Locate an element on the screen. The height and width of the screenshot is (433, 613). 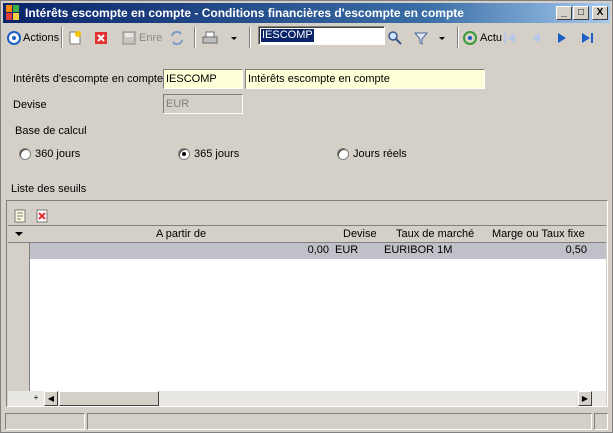
horizontal-scrollbar: + ◀ ▶ is located at coordinates (307, 398).